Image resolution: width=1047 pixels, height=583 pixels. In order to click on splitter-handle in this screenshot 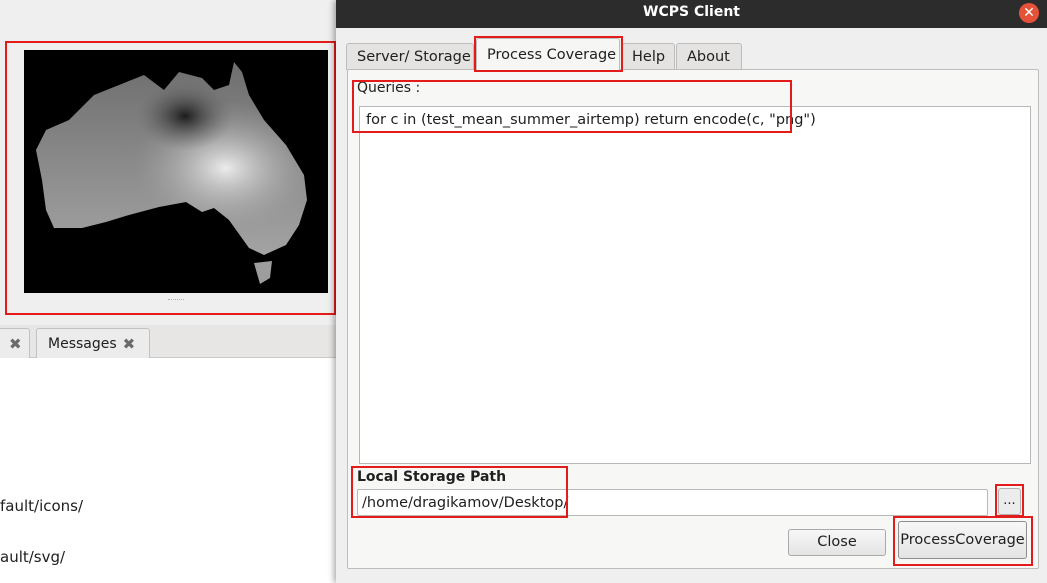, I will do `click(176, 300)`.